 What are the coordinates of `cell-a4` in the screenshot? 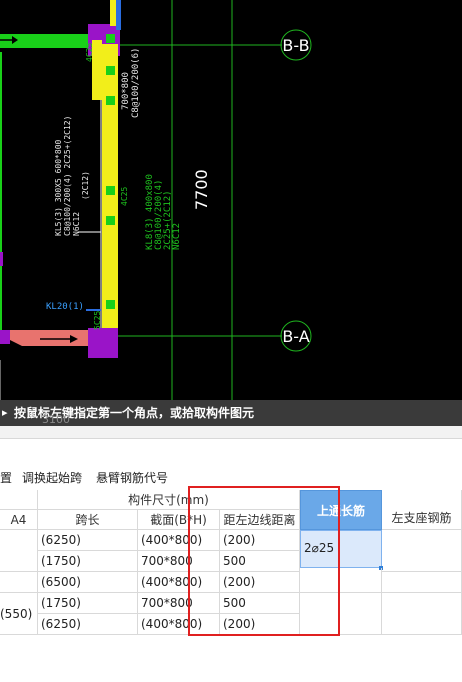 It's located at (19, 582).